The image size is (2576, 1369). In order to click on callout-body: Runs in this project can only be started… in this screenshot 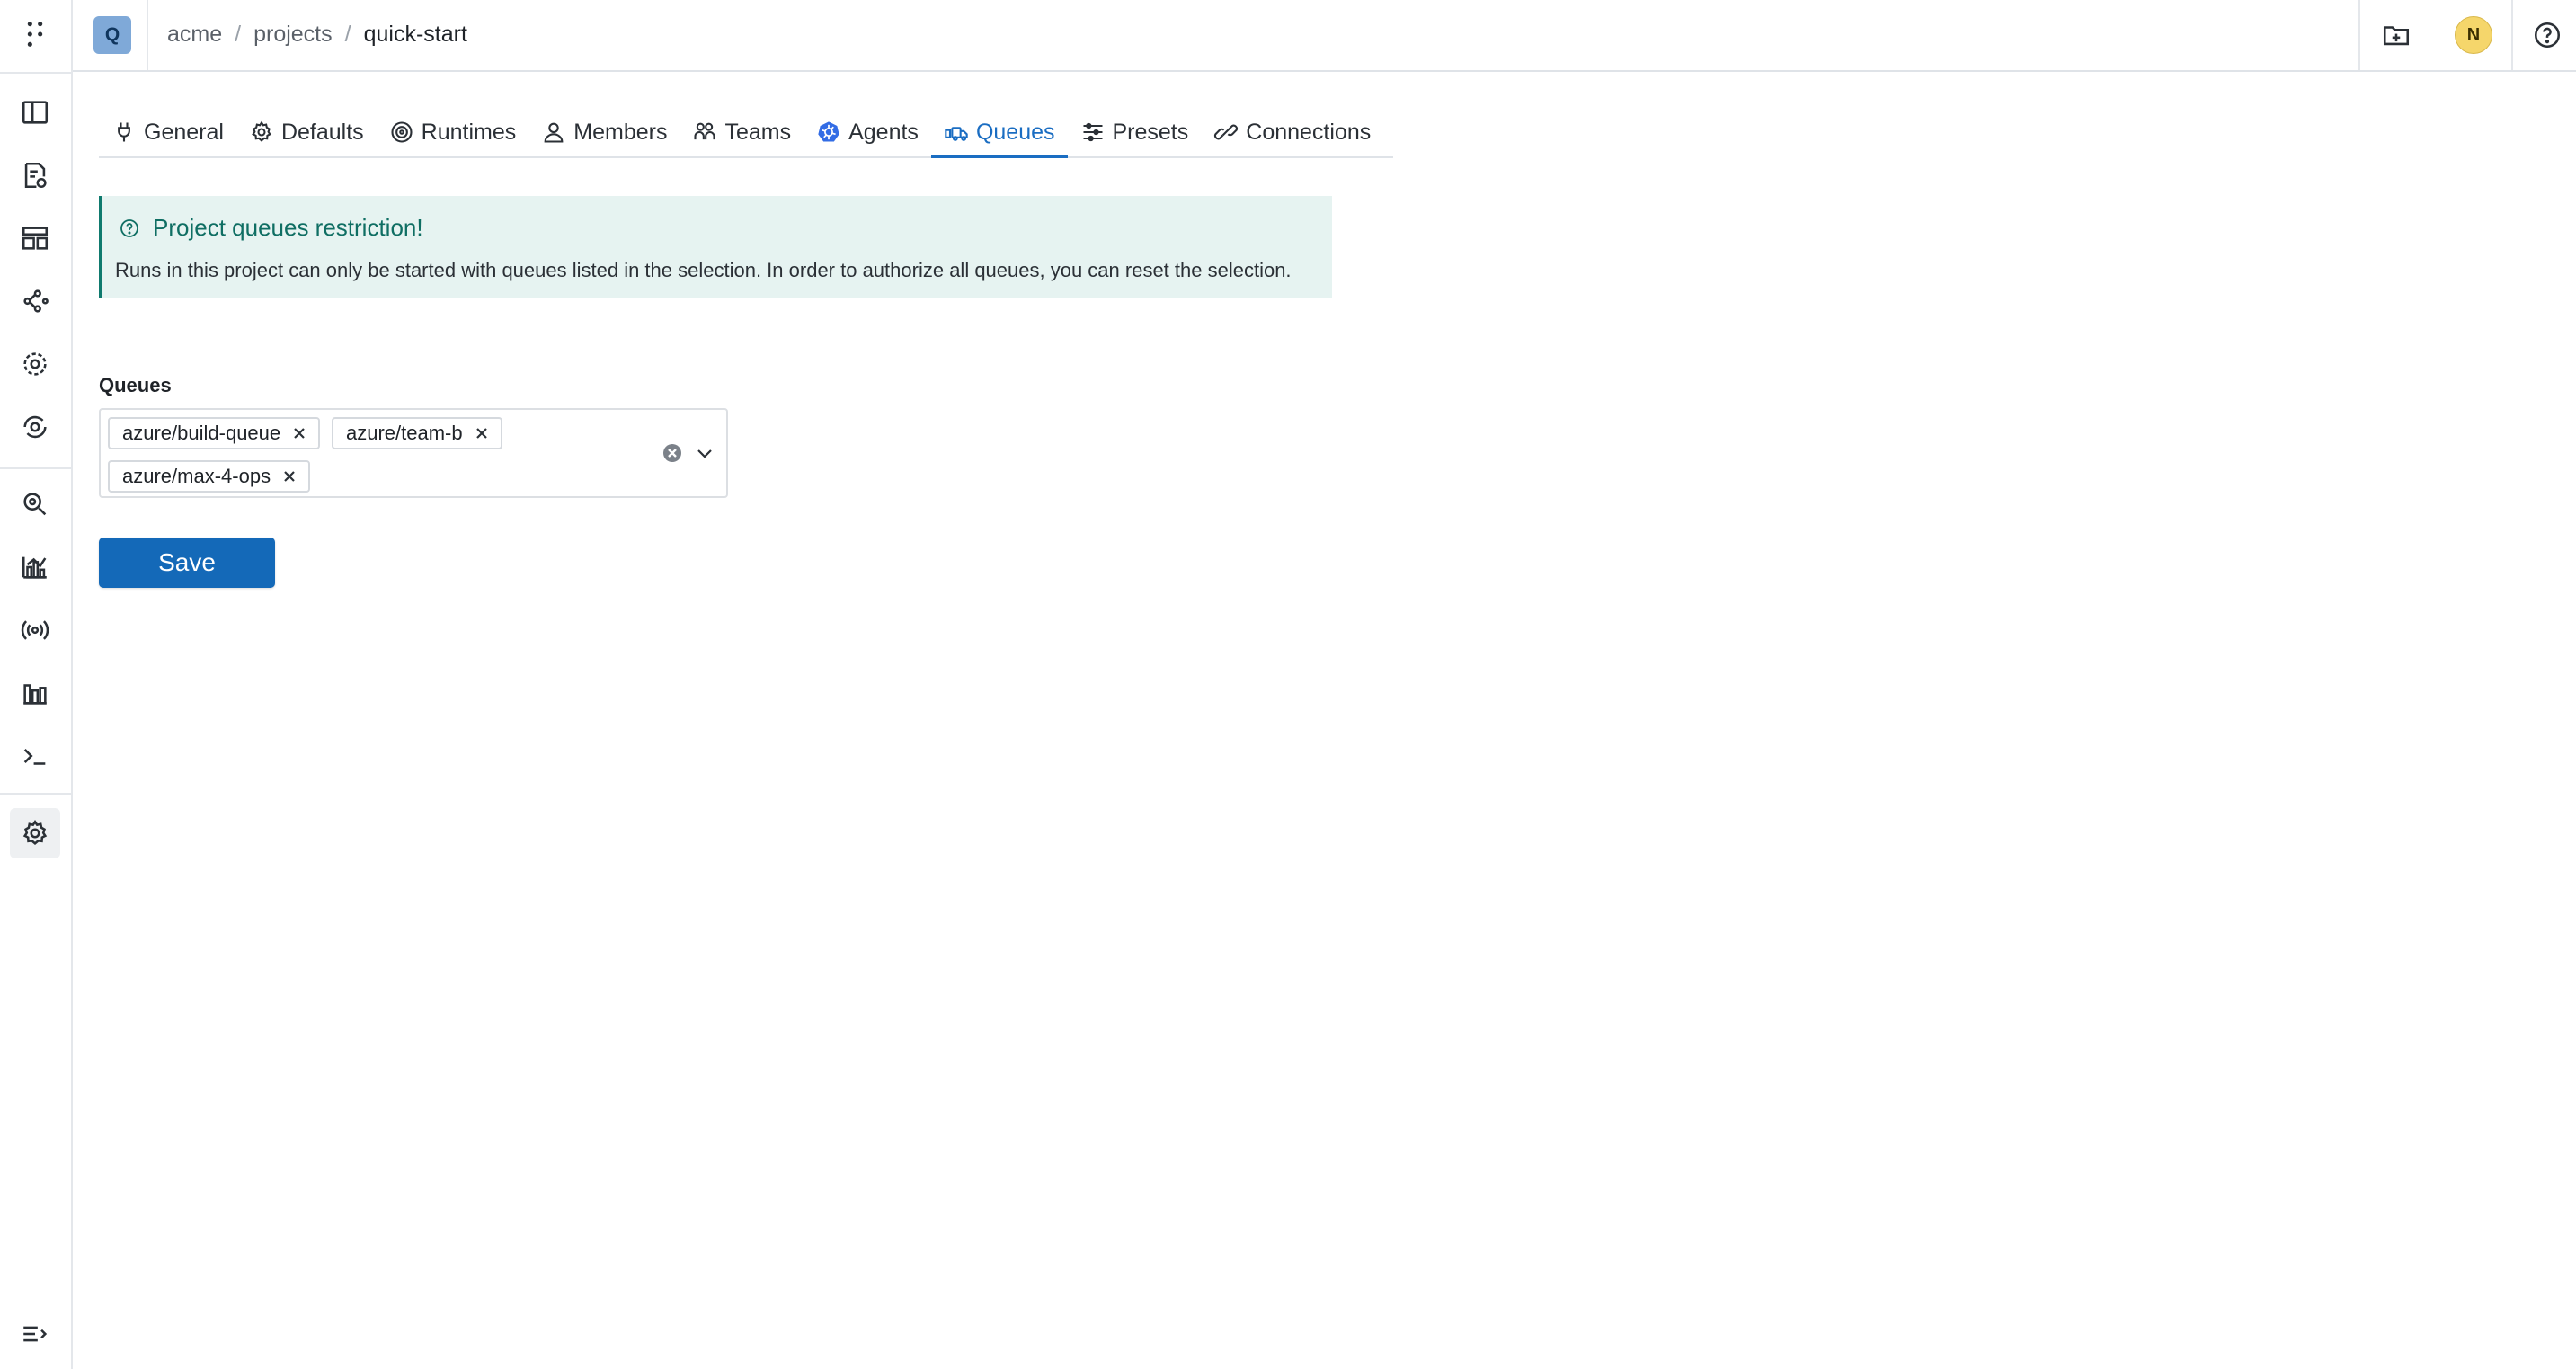, I will do `click(703, 270)`.